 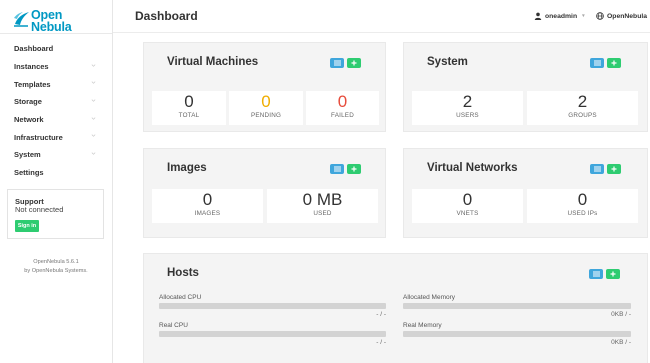 I want to click on sidebar-item-system: System, so click(x=56, y=155).